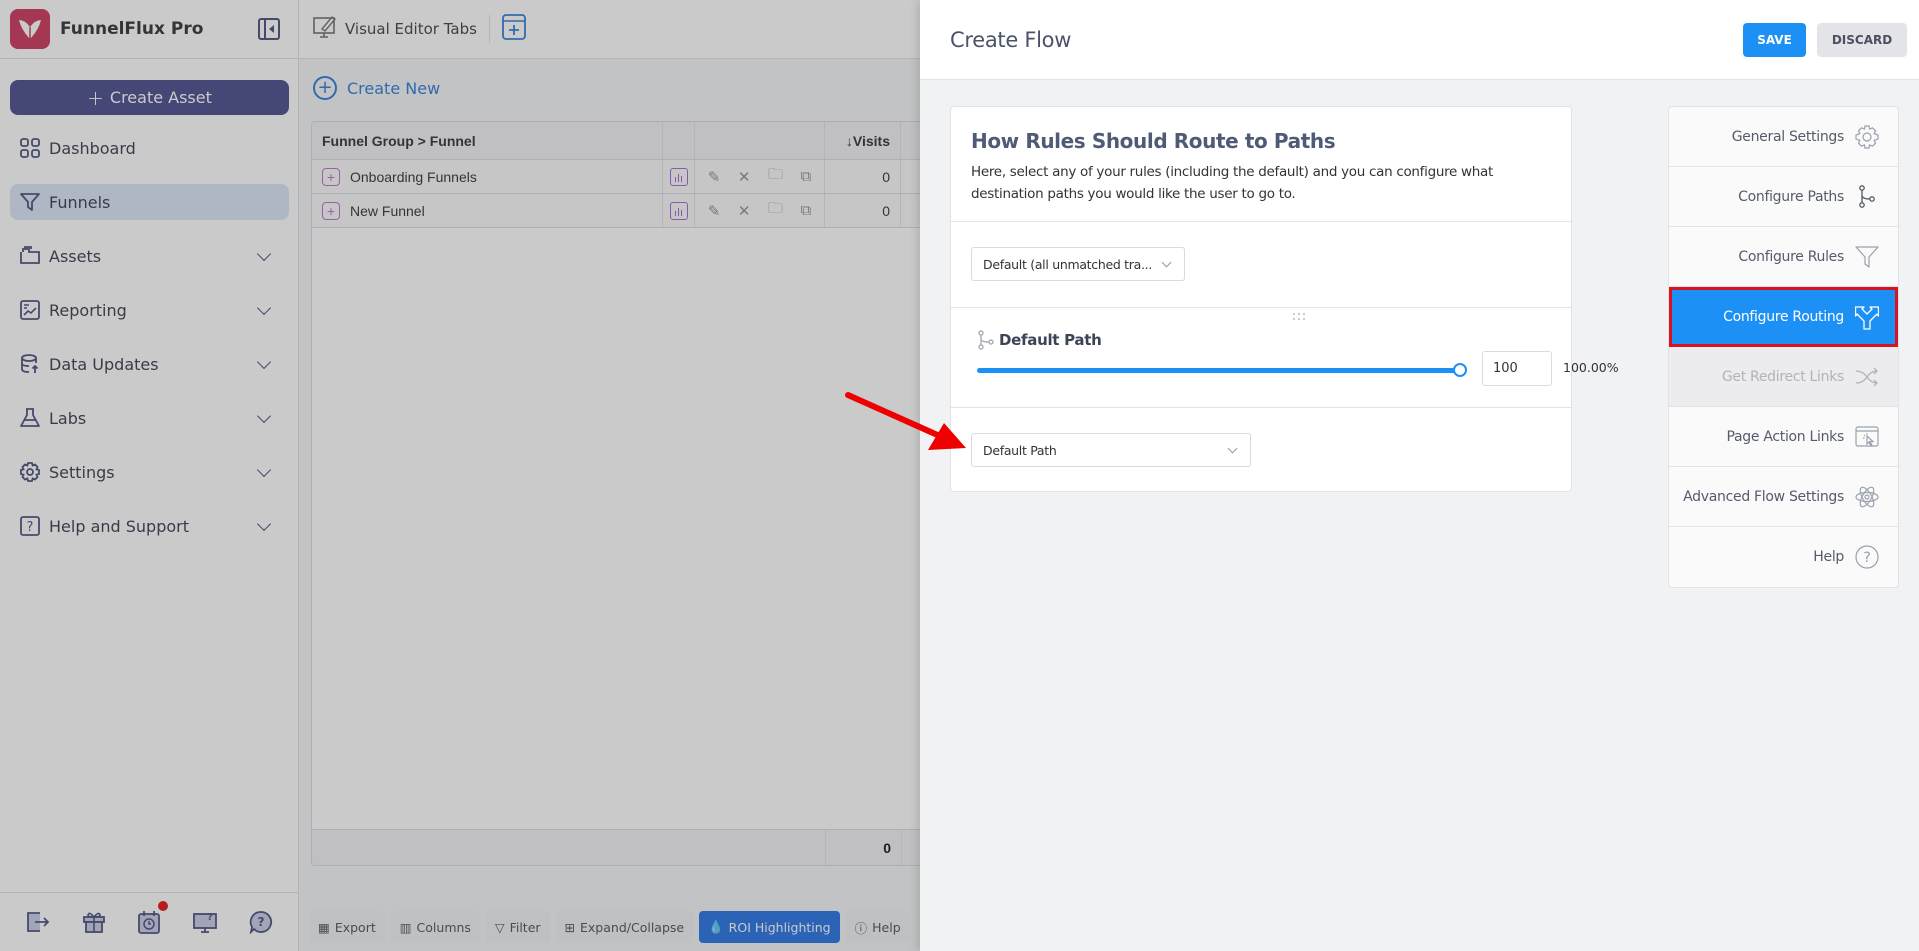  Describe the element at coordinates (269, 29) in the screenshot. I see `collapse-sidebar-icon` at that location.